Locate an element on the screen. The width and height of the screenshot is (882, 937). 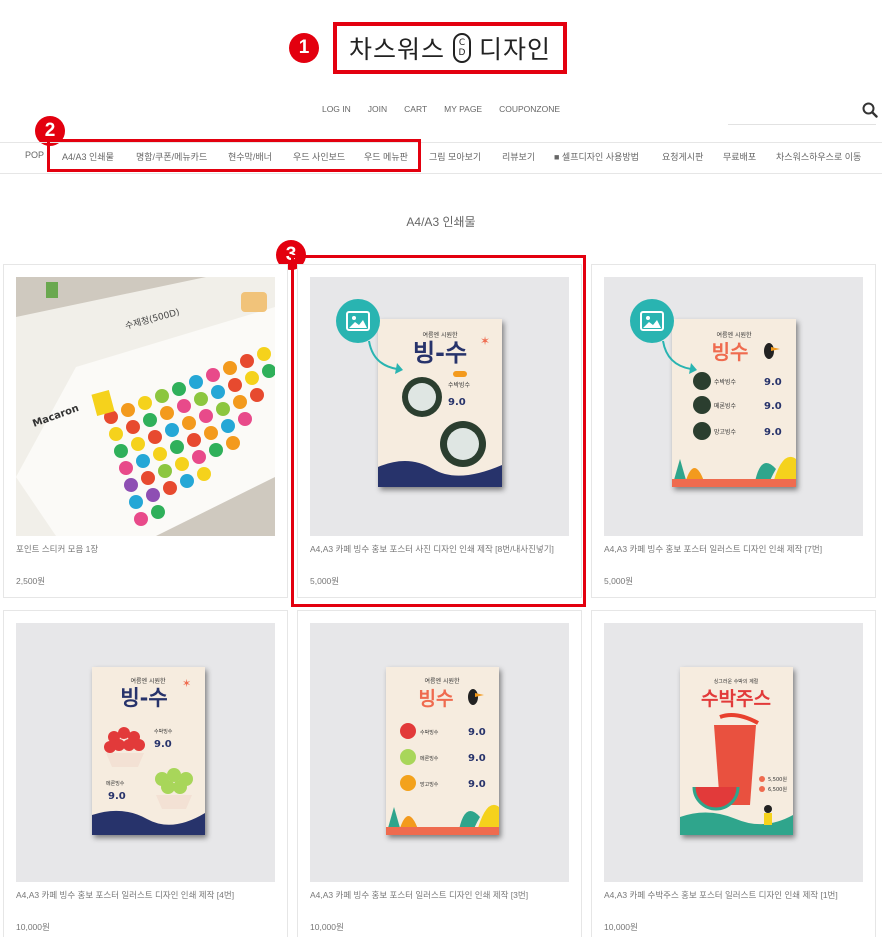
nav-item-pop: POP is located at coordinates (34, 155).